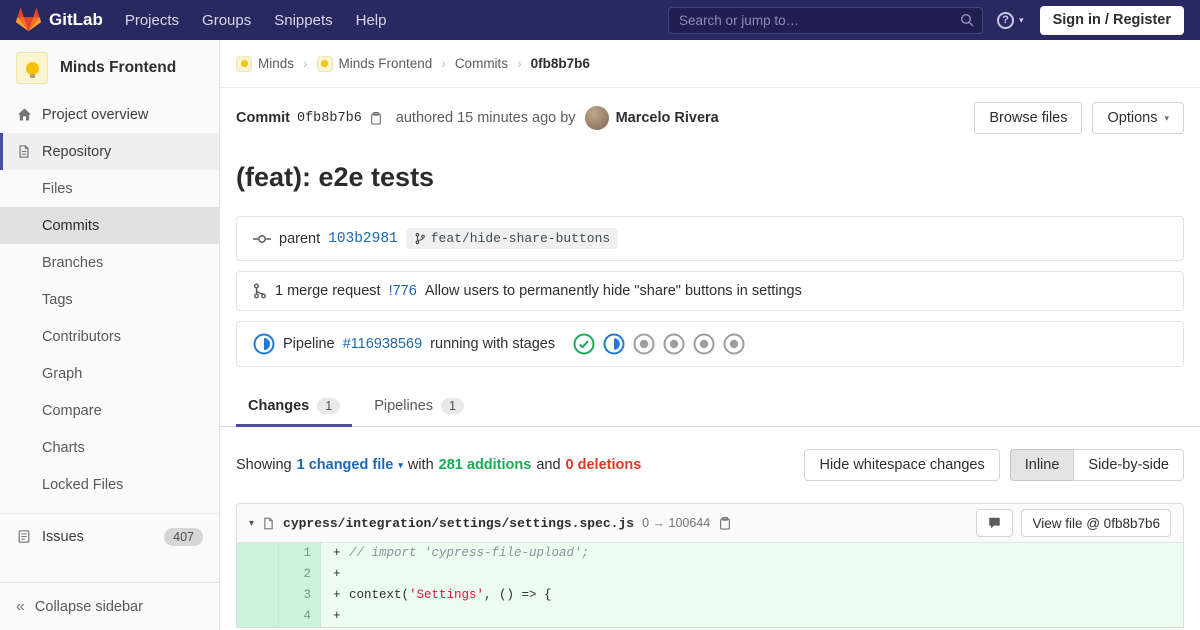 The height and width of the screenshot is (630, 1200). I want to click on parent-sha-link: 103b2981, so click(363, 239).